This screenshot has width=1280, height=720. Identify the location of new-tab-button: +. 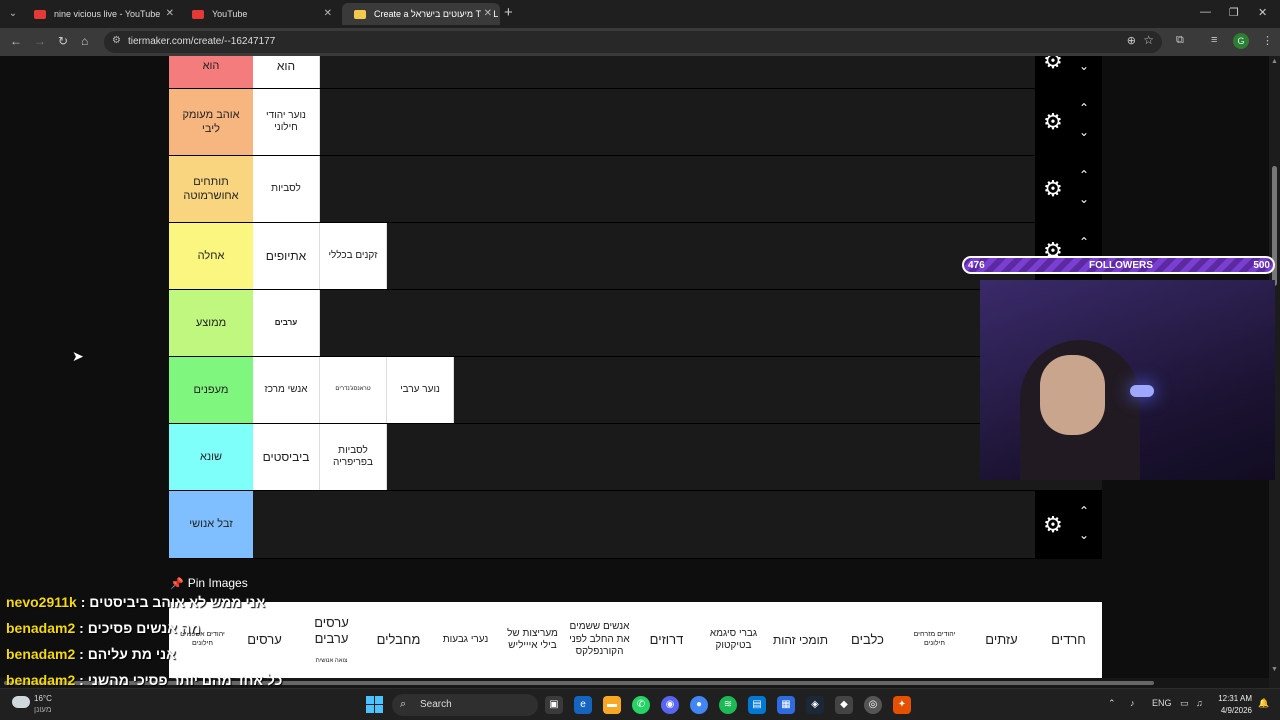
(508, 12).